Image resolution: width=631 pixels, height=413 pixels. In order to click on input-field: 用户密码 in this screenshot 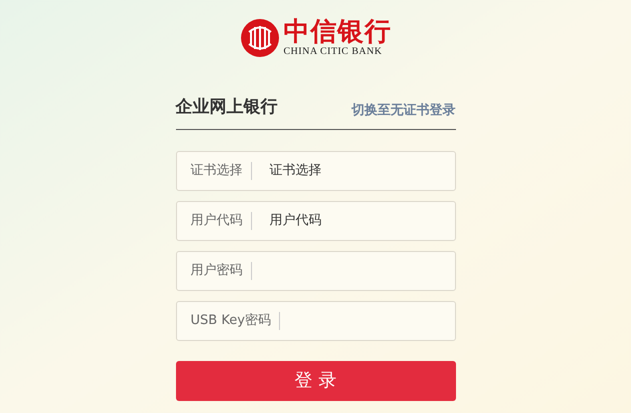, I will do `click(316, 270)`.